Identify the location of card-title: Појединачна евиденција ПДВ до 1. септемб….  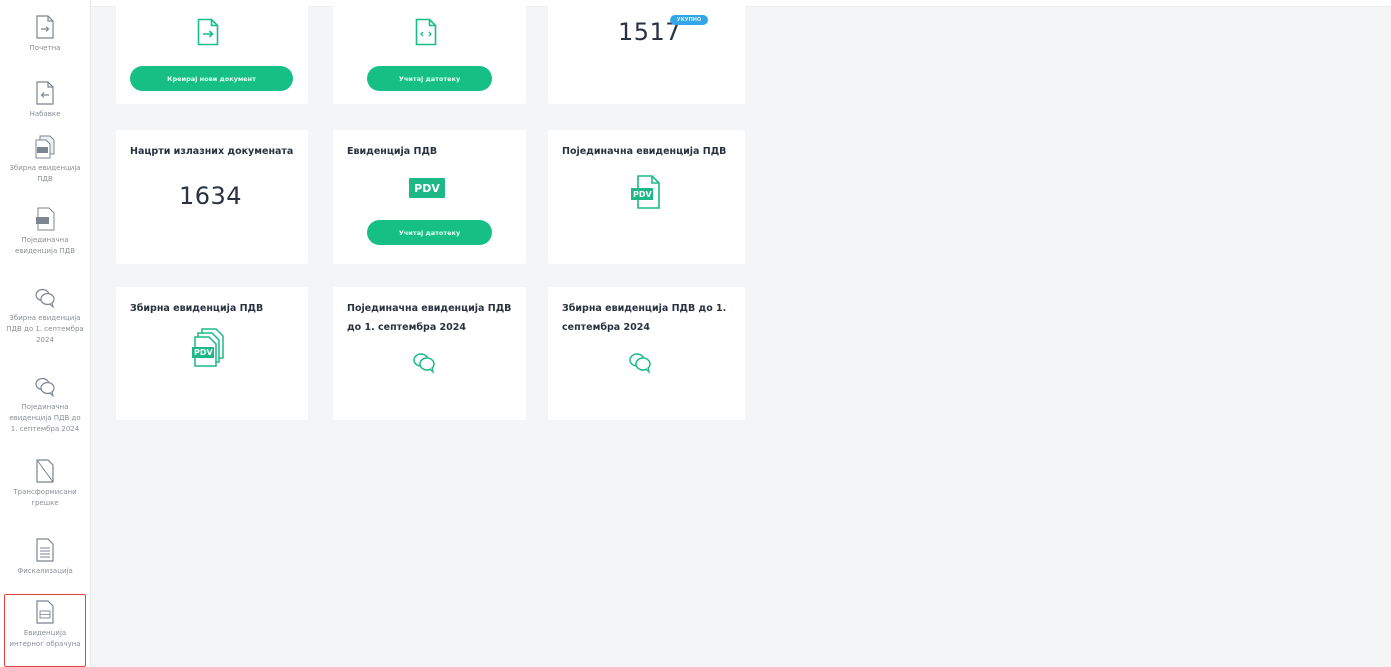
(429, 318).